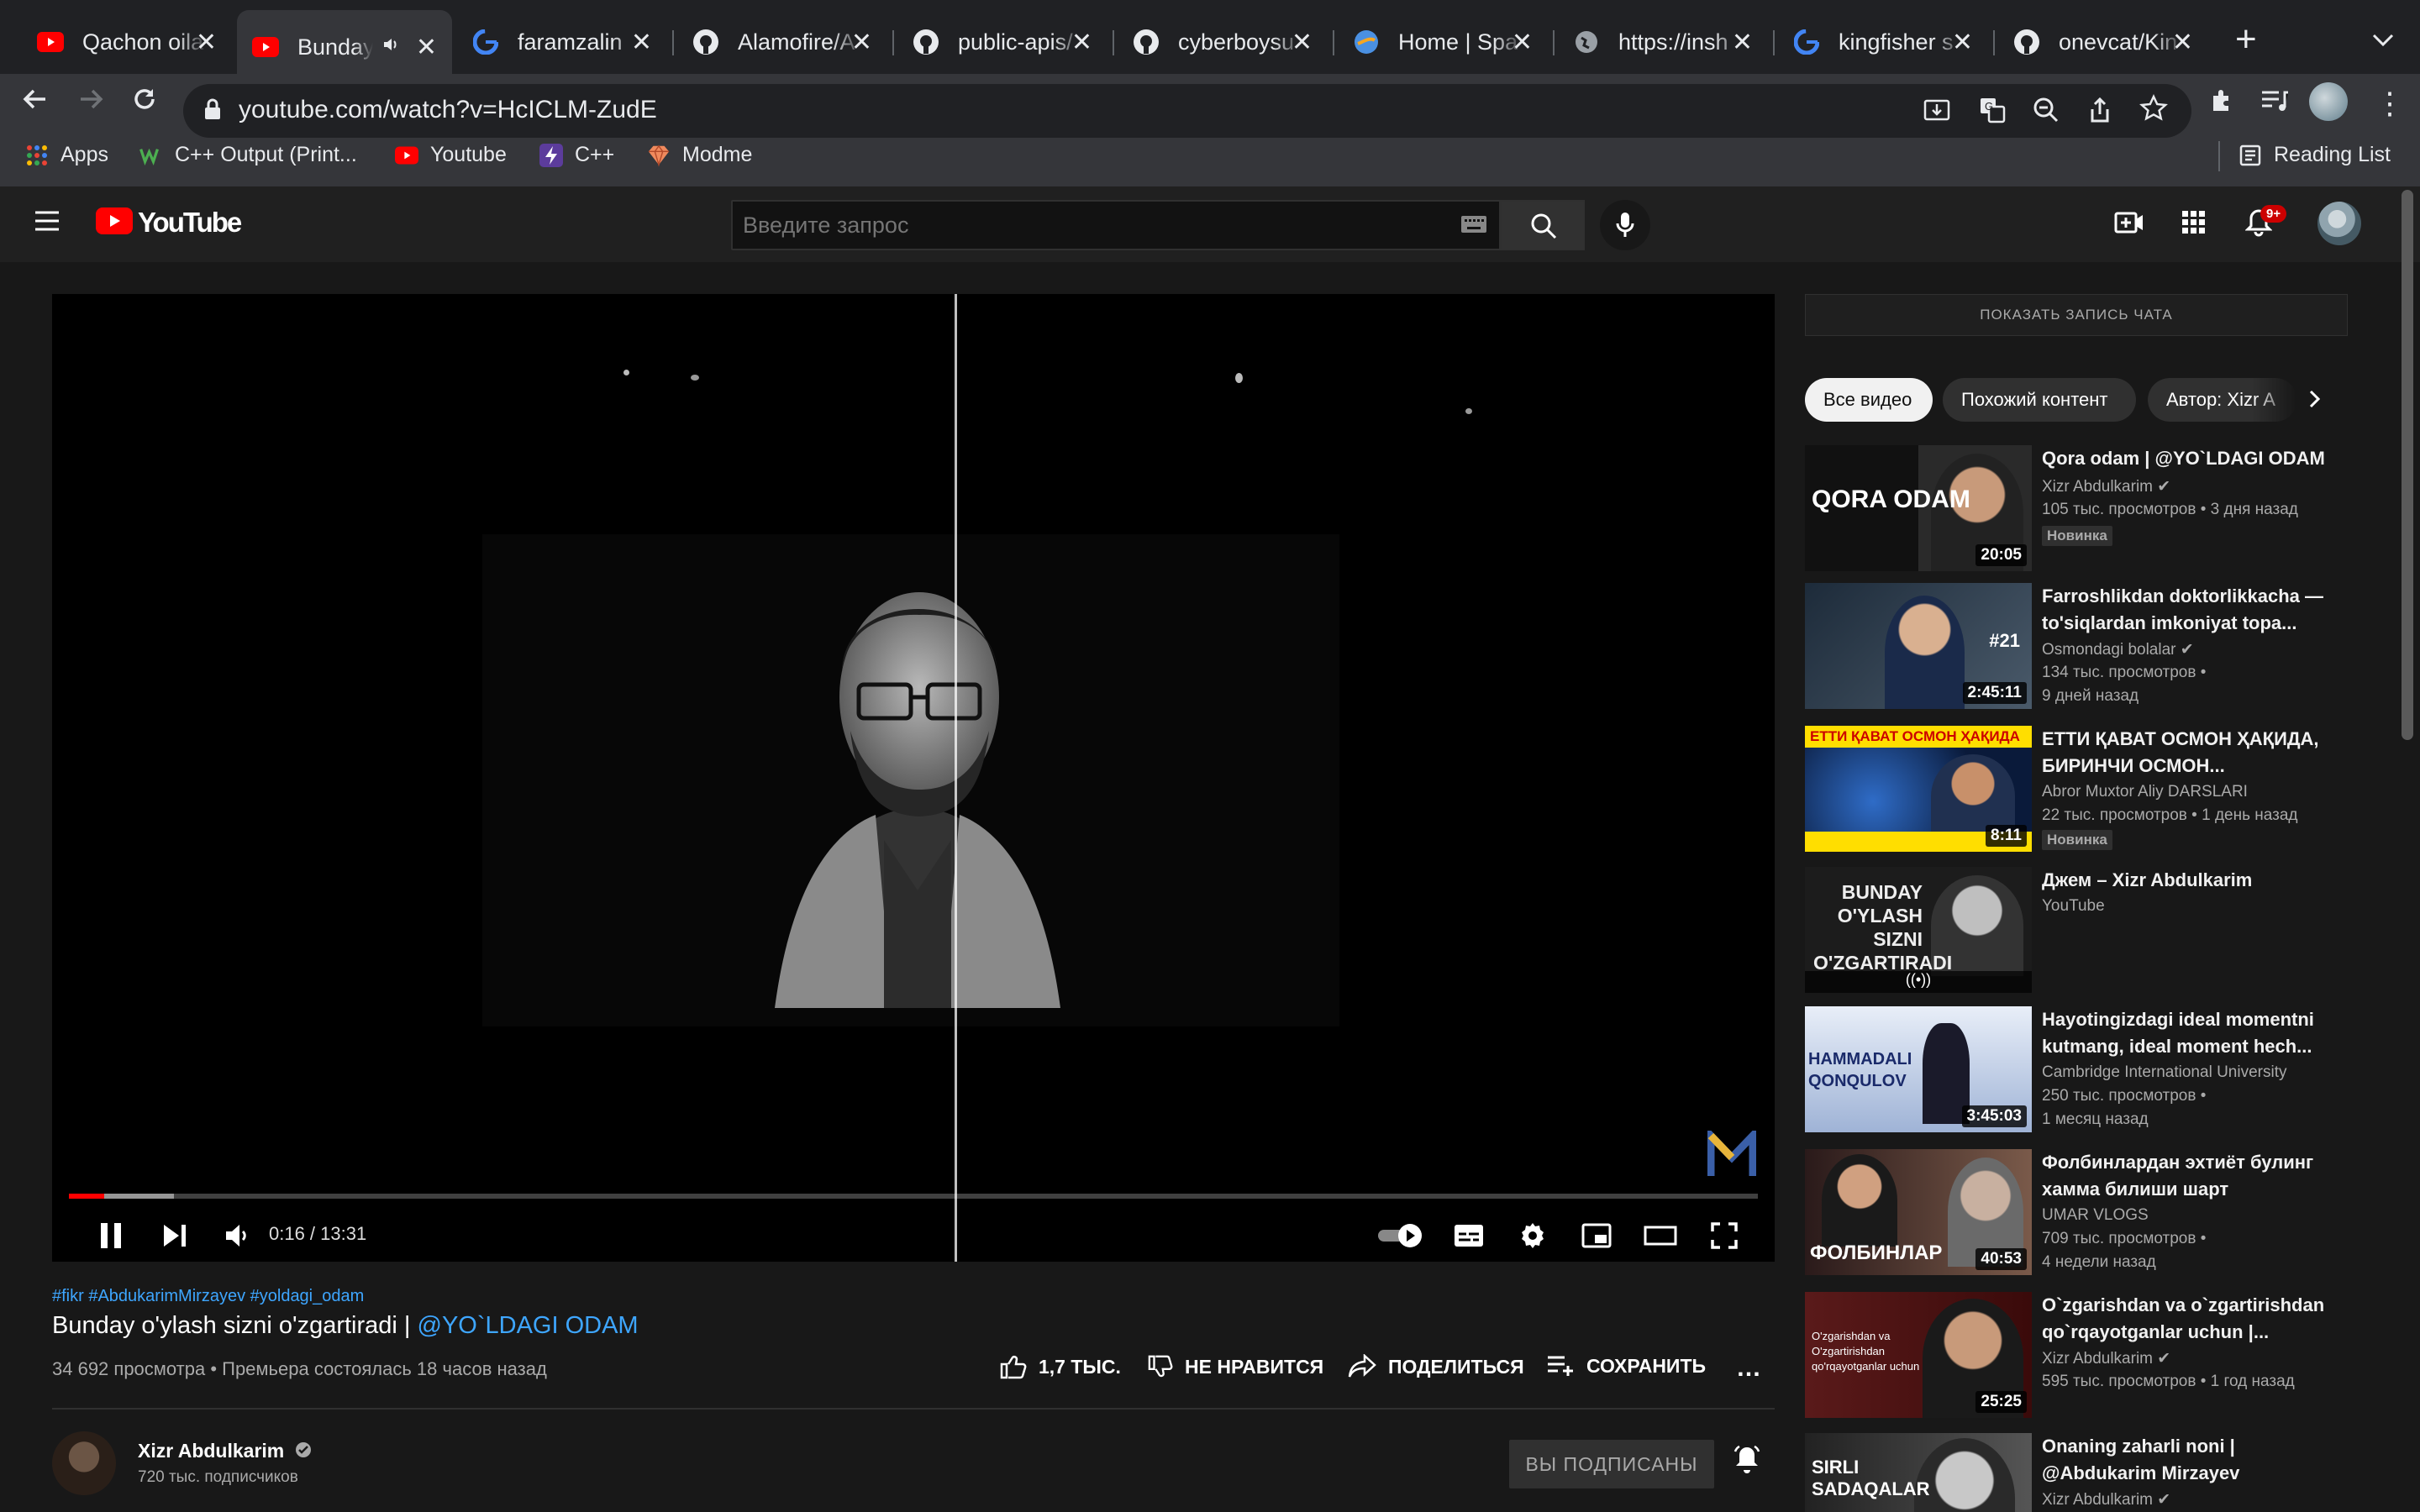 Image resolution: width=2420 pixels, height=1512 pixels. Describe the element at coordinates (528, 1325) in the screenshot. I see `video-title-handle-link: @YO`LDAGI ODAM` at that location.